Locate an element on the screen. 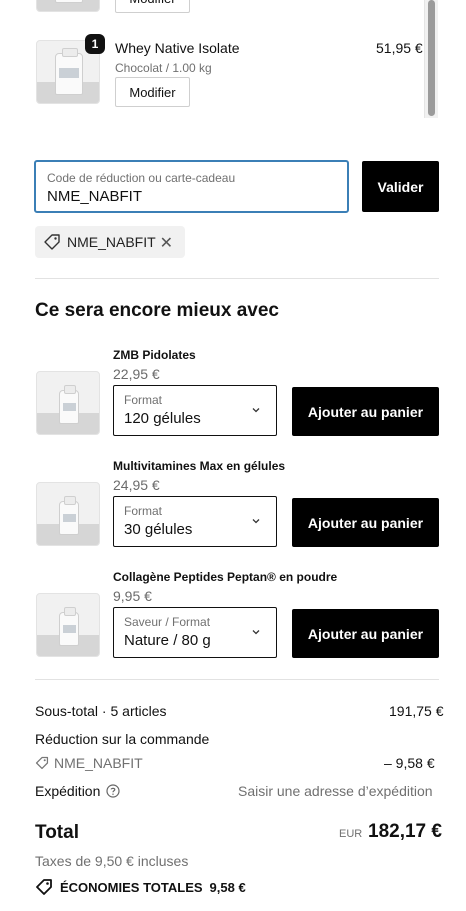 The image size is (466, 911). shipping-row: Expédition is located at coordinates (77, 791).